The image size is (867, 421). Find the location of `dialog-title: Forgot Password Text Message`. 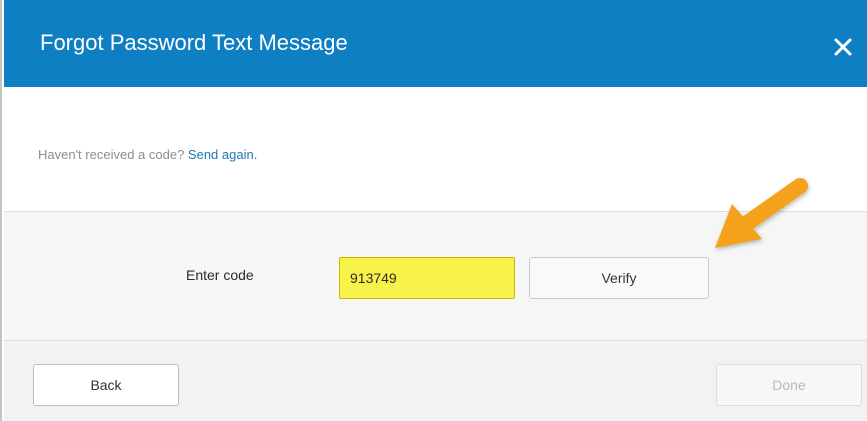

dialog-title: Forgot Password Text Message is located at coordinates (194, 42).